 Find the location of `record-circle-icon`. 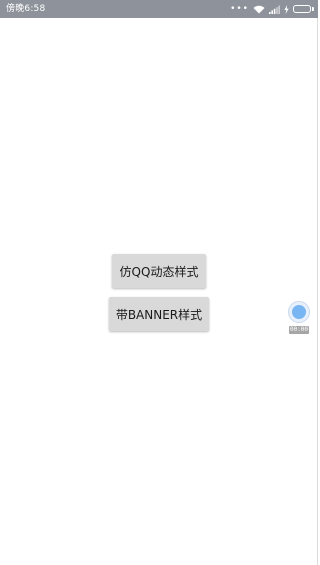

record-circle-icon is located at coordinates (299, 312).